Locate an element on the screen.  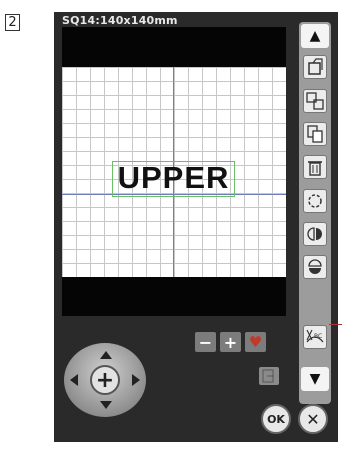
layout-icon is located at coordinates (315, 66).